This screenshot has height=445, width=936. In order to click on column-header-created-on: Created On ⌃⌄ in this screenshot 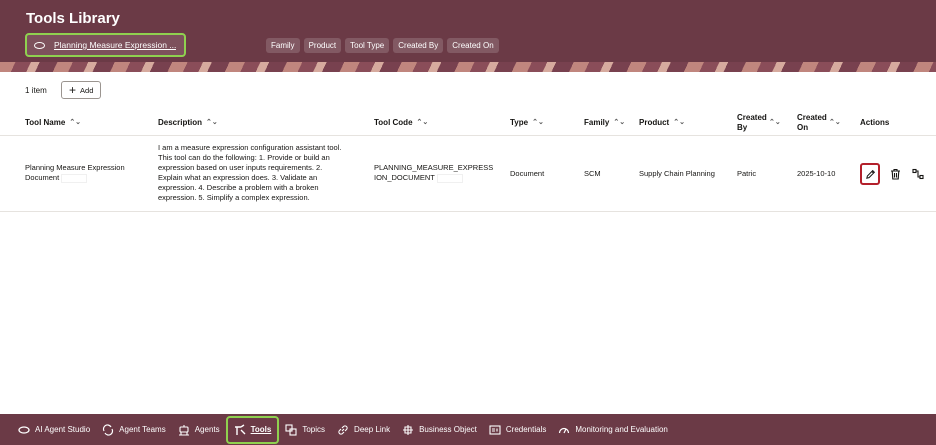, I will do `click(820, 123)`.